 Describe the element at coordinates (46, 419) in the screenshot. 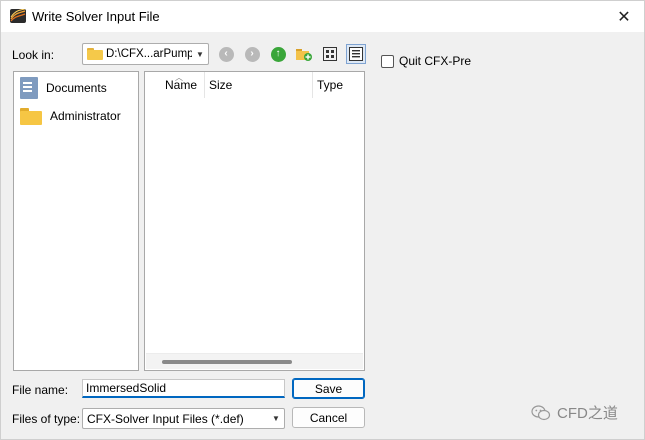

I see `file-type-label: Files of type:` at that location.